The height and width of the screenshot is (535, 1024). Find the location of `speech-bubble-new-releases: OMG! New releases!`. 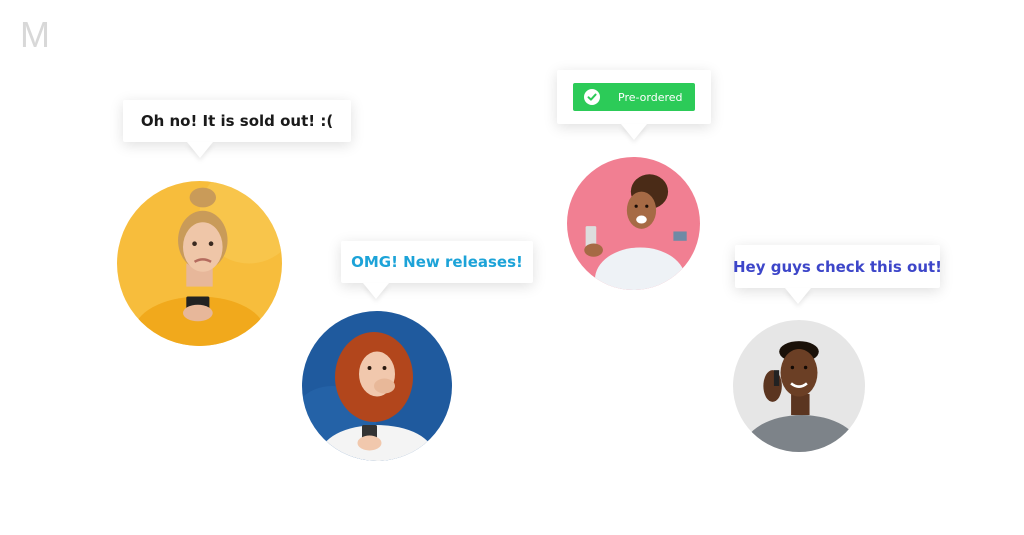

speech-bubble-new-releases: OMG! New releases! is located at coordinates (437, 262).